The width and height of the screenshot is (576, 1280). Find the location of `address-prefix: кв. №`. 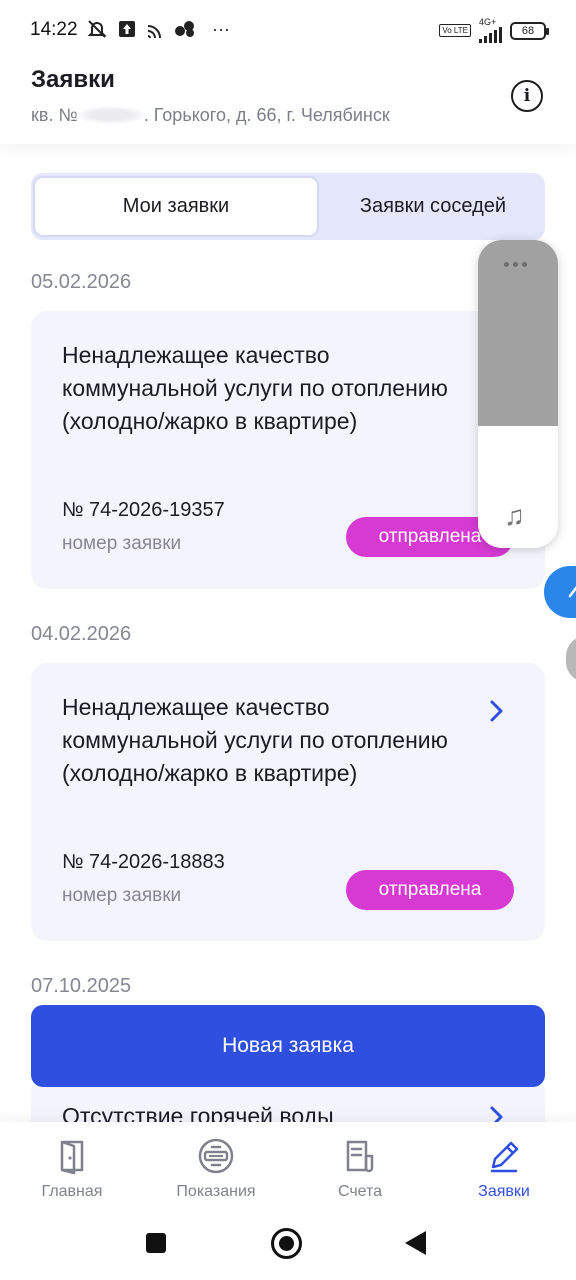

address-prefix: кв. № is located at coordinates (54, 115).